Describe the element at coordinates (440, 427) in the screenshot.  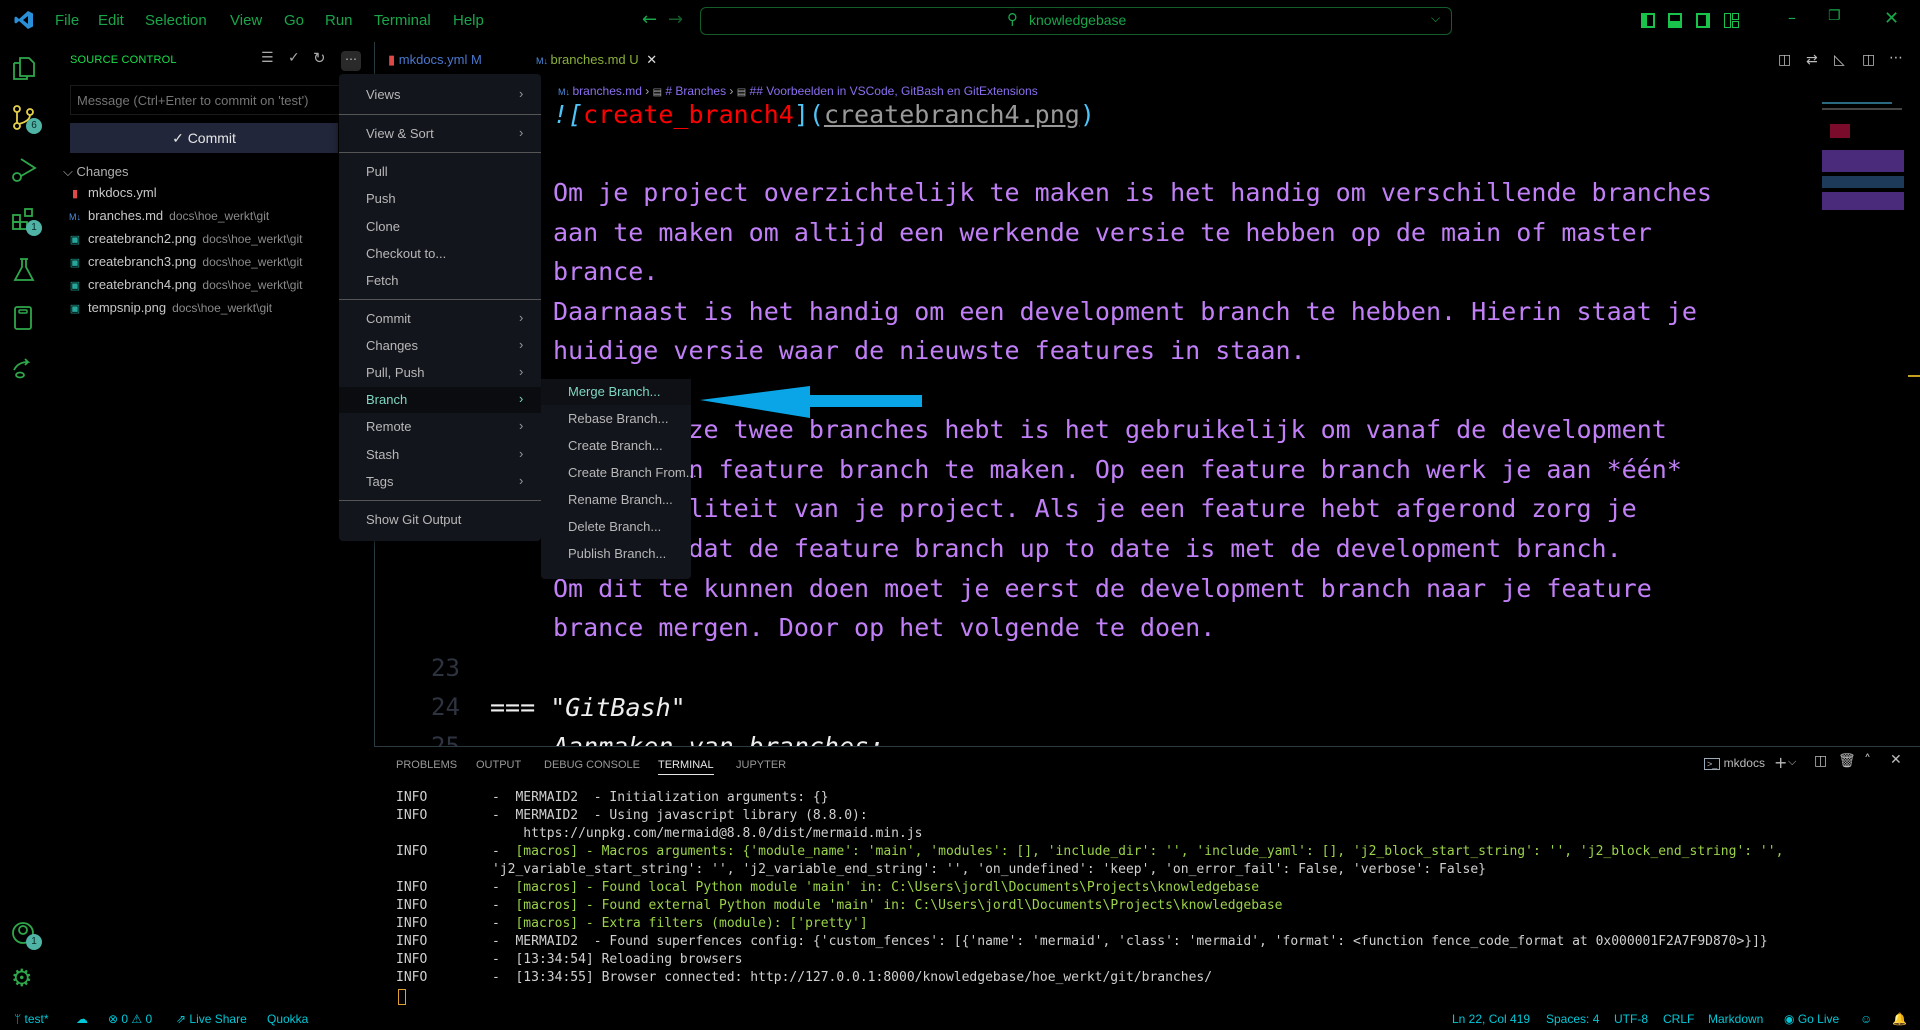
I see `menu-item-remote: Remote ›` at that location.